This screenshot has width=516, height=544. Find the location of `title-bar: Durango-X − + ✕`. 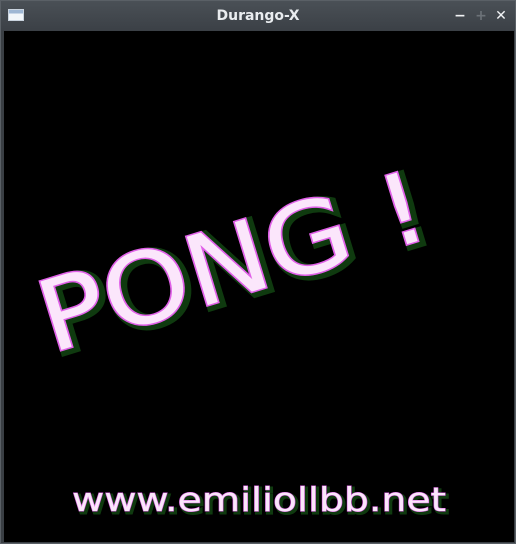

title-bar: Durango-X − + ✕ is located at coordinates (258, 16).